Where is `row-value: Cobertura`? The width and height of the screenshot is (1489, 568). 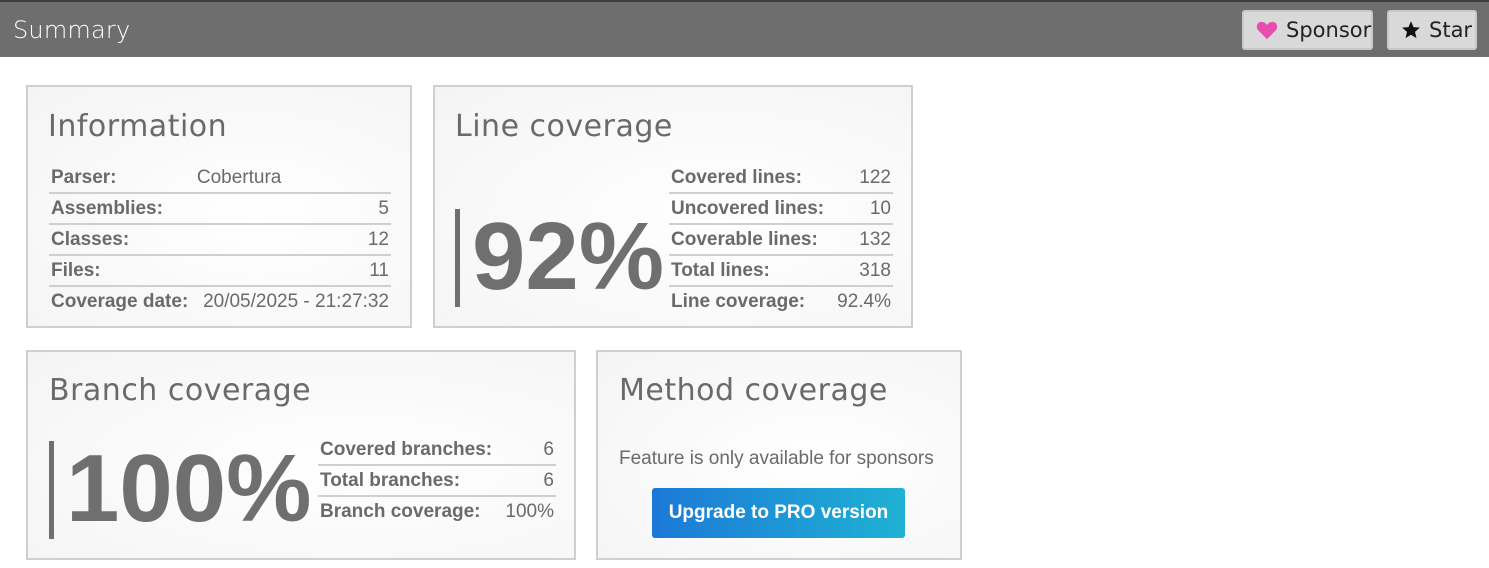
row-value: Cobertura is located at coordinates (239, 177).